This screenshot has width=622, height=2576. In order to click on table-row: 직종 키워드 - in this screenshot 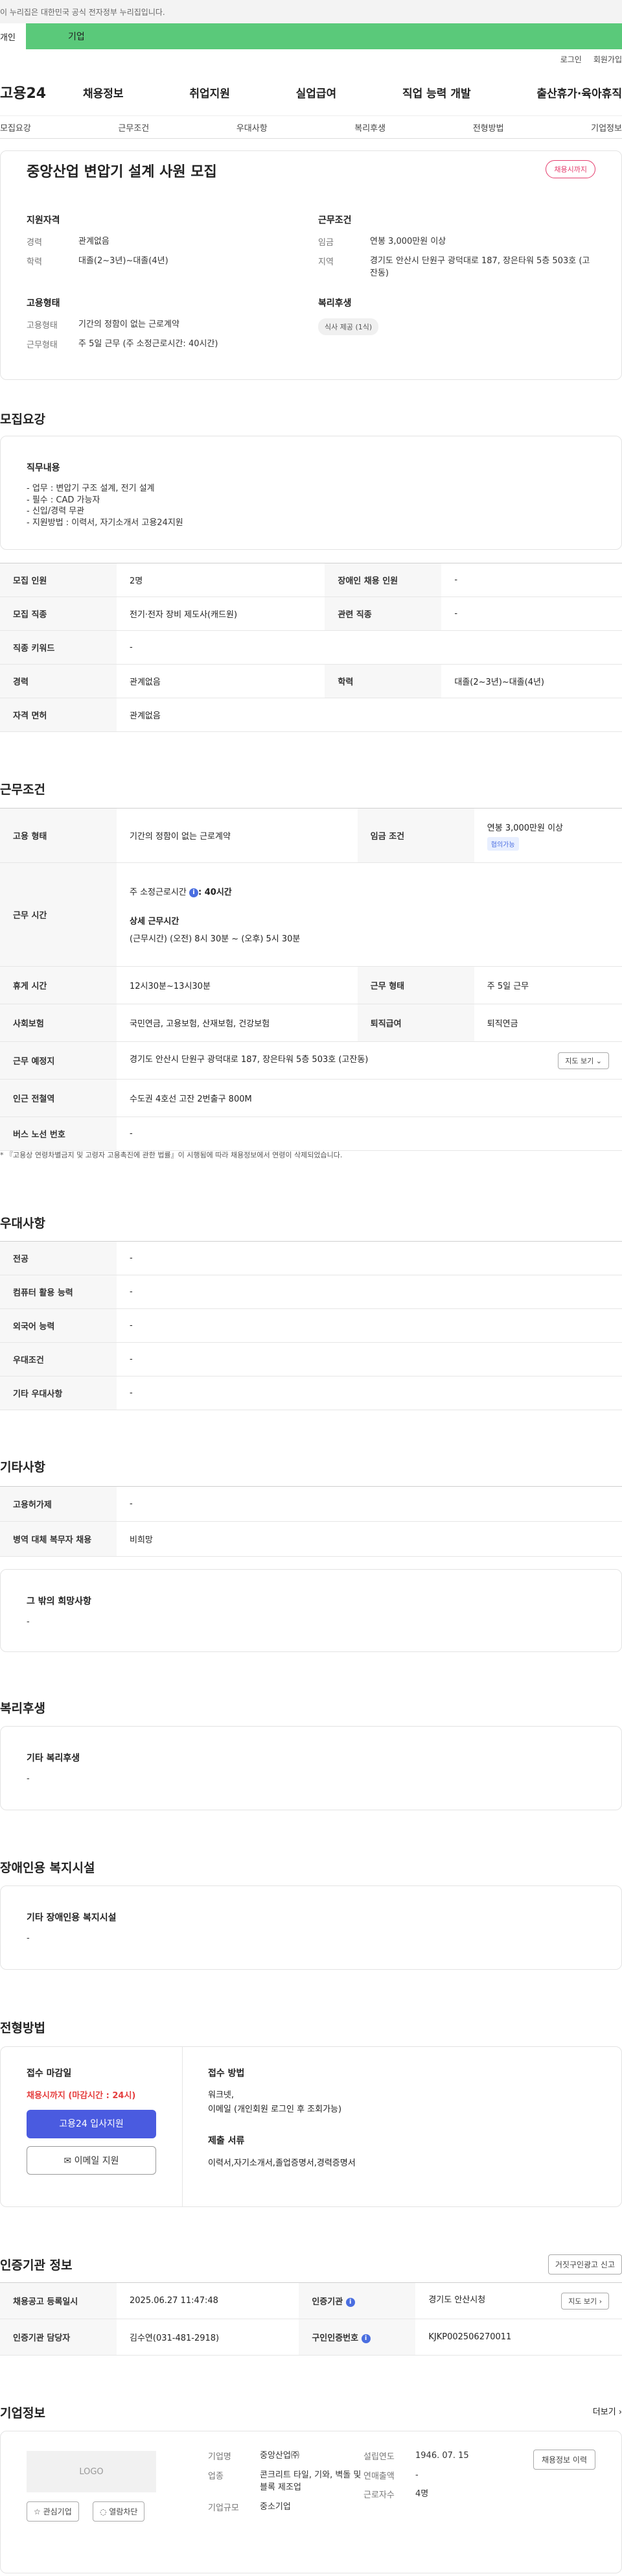, I will do `click(311, 647)`.